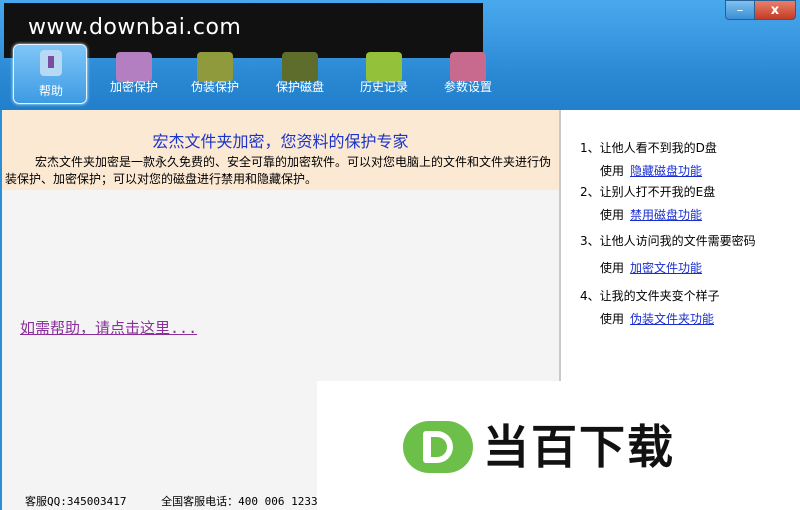  Describe the element at coordinates (280, 141) in the screenshot. I see `info-title: 宏杰文件夹加密，您资料的保护专家` at that location.